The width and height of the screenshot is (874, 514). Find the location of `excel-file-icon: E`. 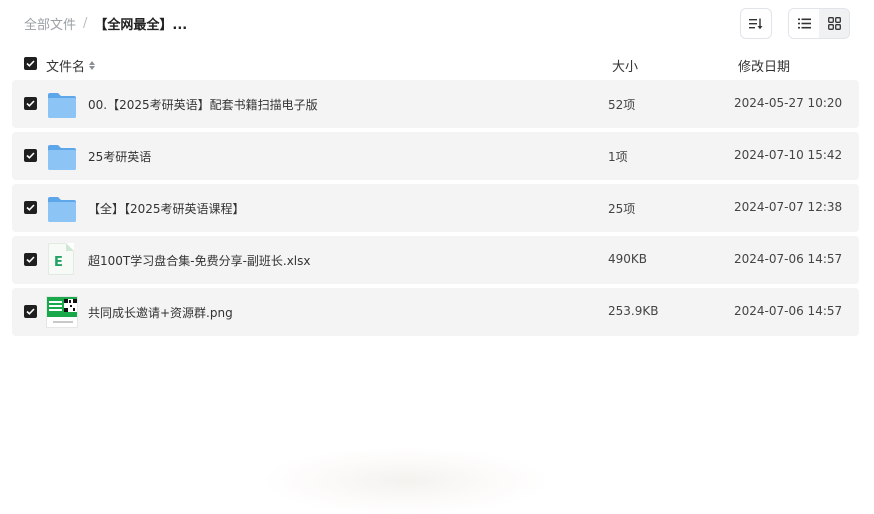

excel-file-icon: E is located at coordinates (61, 259).